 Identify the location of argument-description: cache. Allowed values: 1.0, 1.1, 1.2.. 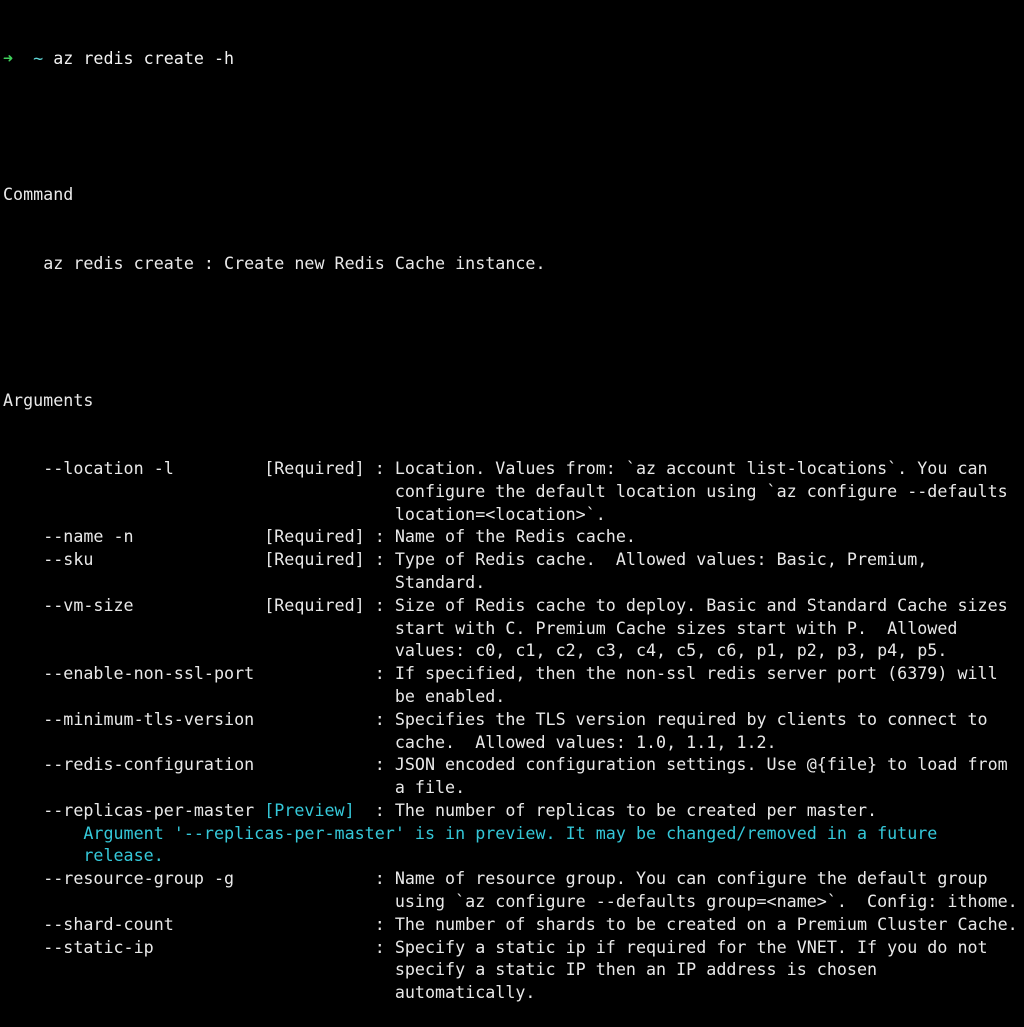
(585, 741).